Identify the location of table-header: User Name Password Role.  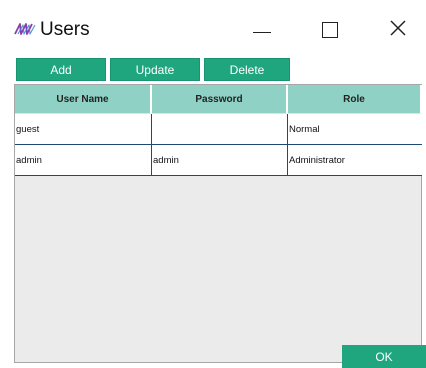
(218, 99).